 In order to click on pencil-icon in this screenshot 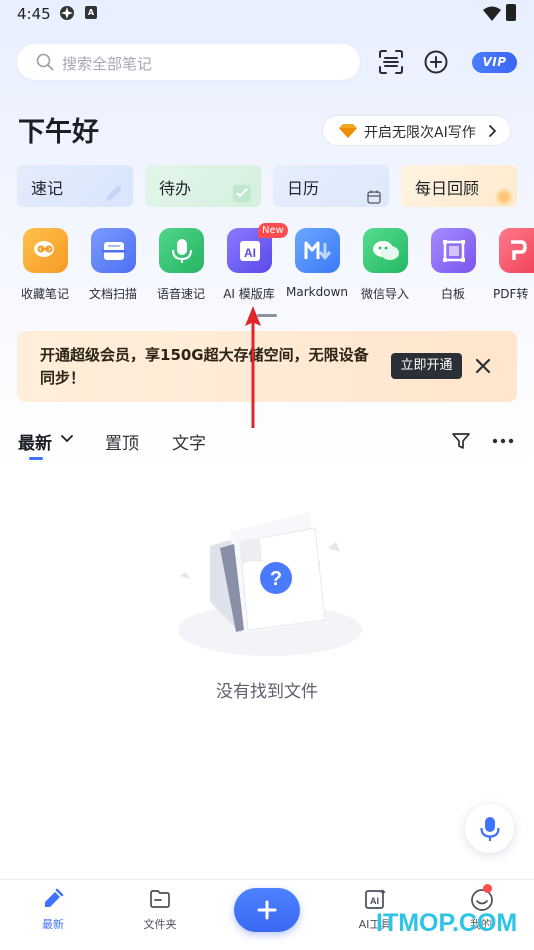, I will do `click(114, 193)`.